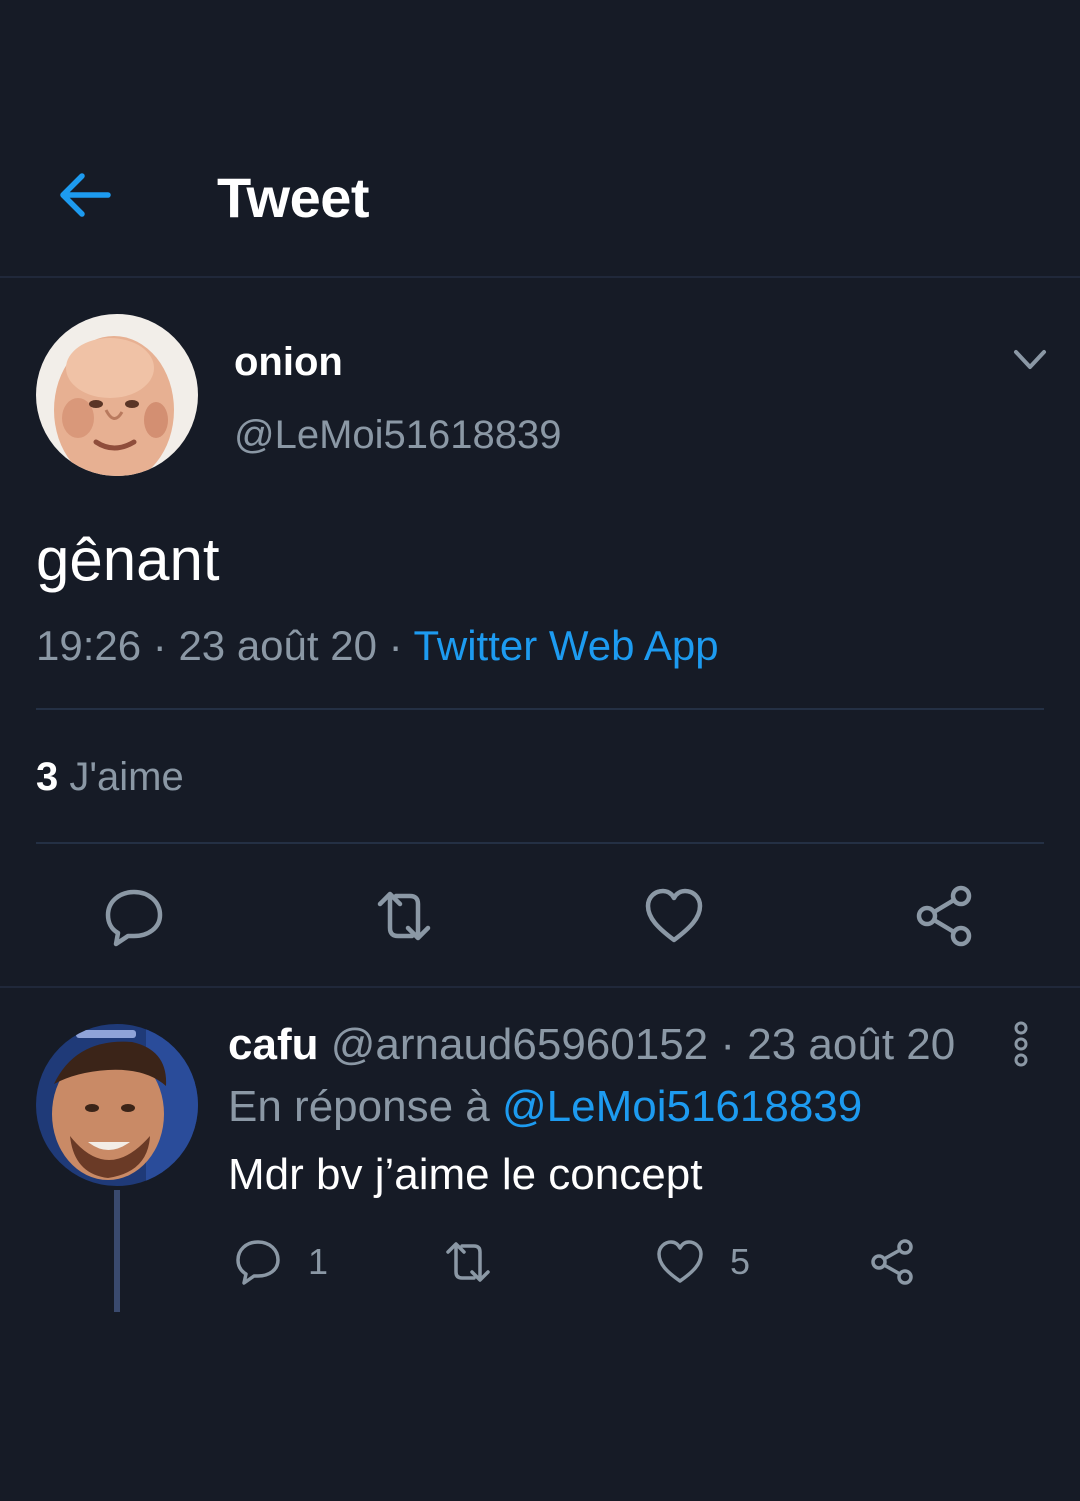 Image resolution: width=1080 pixels, height=1501 pixels. I want to click on reply-avatar, so click(117, 1105).